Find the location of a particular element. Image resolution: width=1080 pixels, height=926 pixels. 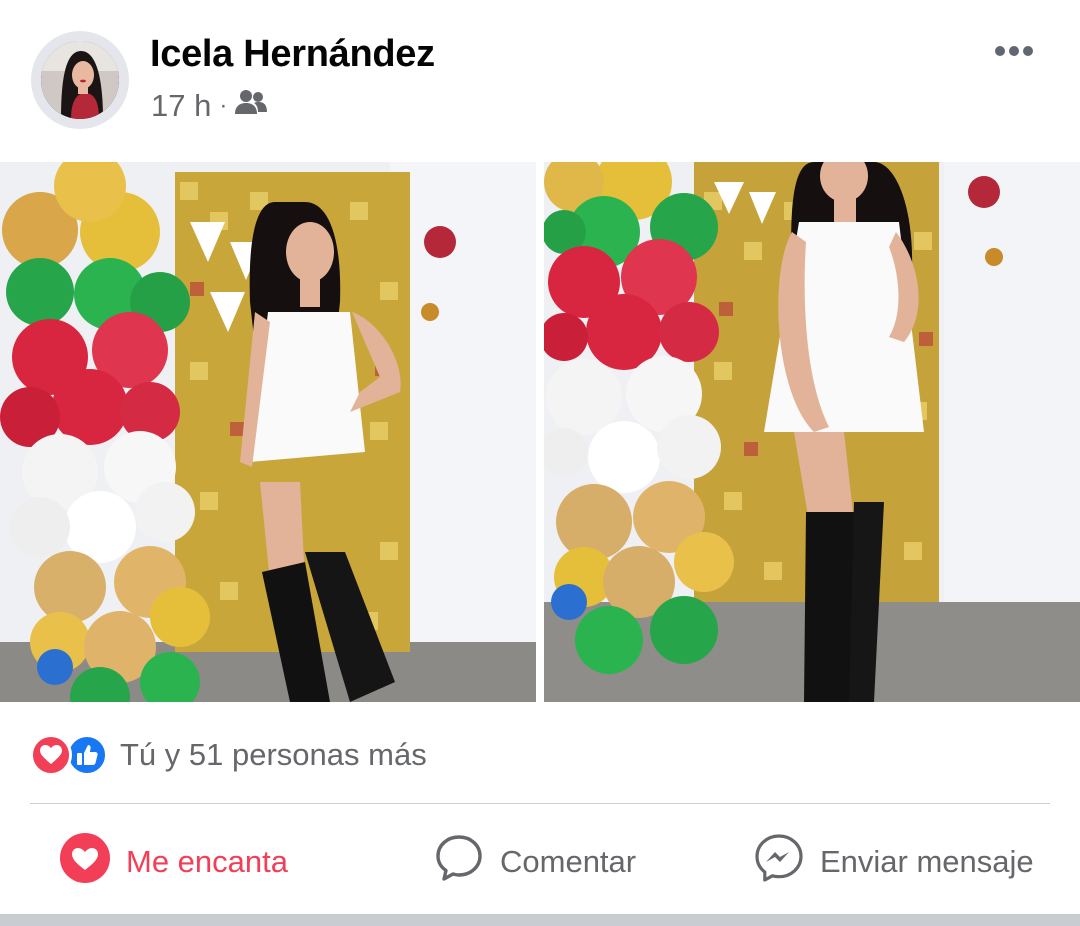

love-button: Me encanta is located at coordinates (174, 862).